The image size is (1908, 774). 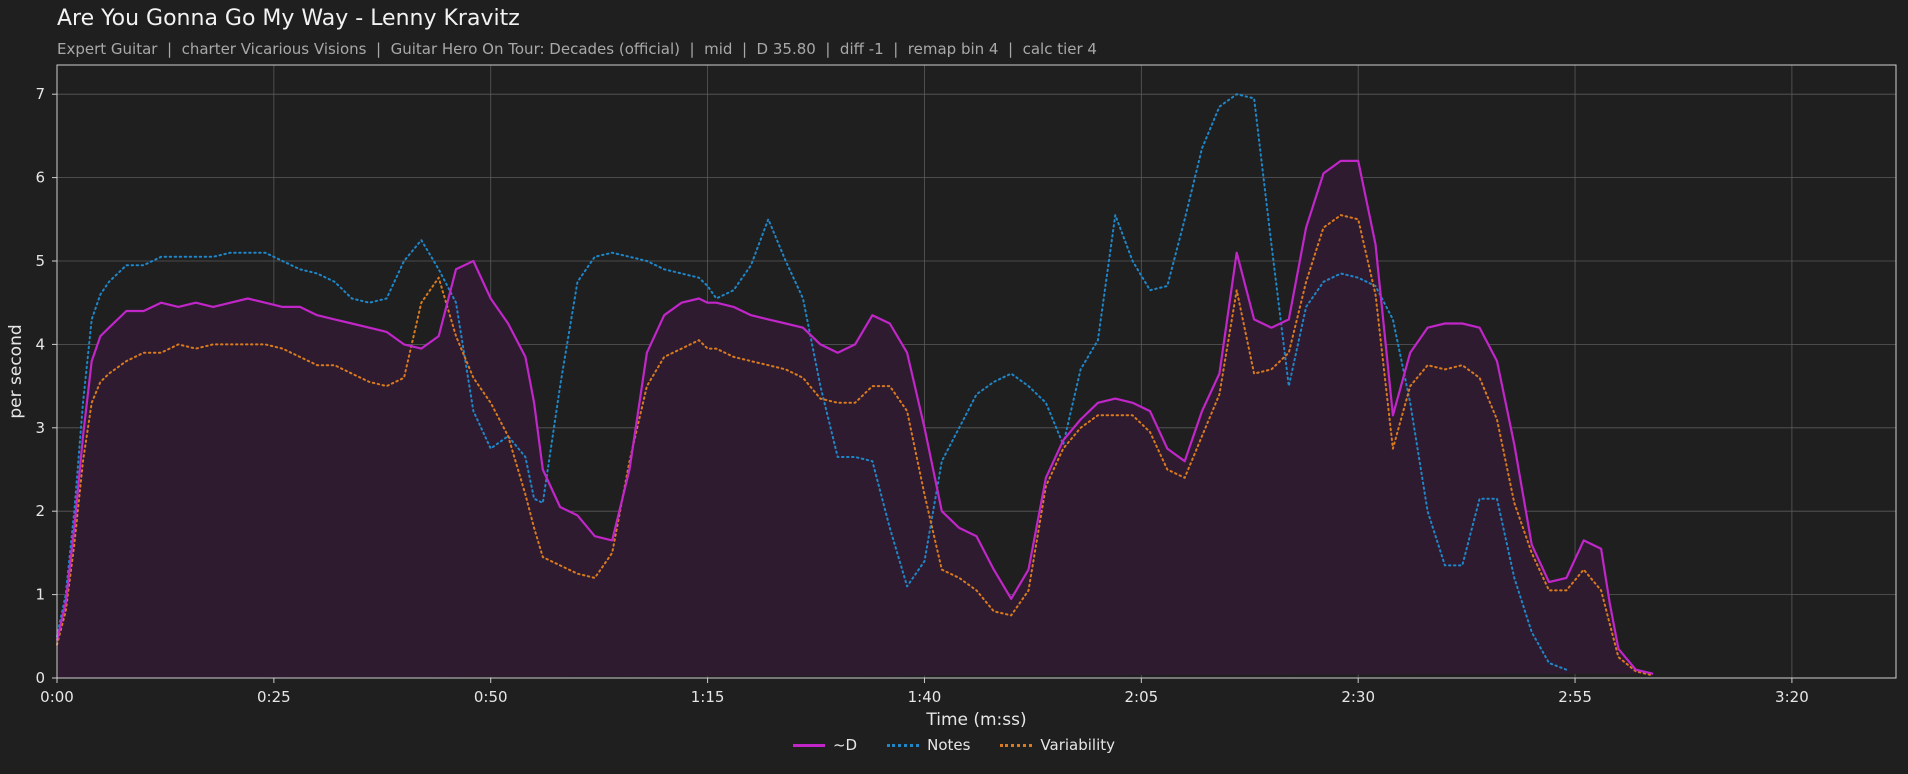 What do you see at coordinates (40, 178) in the screenshot?
I see `y-tick-label: 6` at bounding box center [40, 178].